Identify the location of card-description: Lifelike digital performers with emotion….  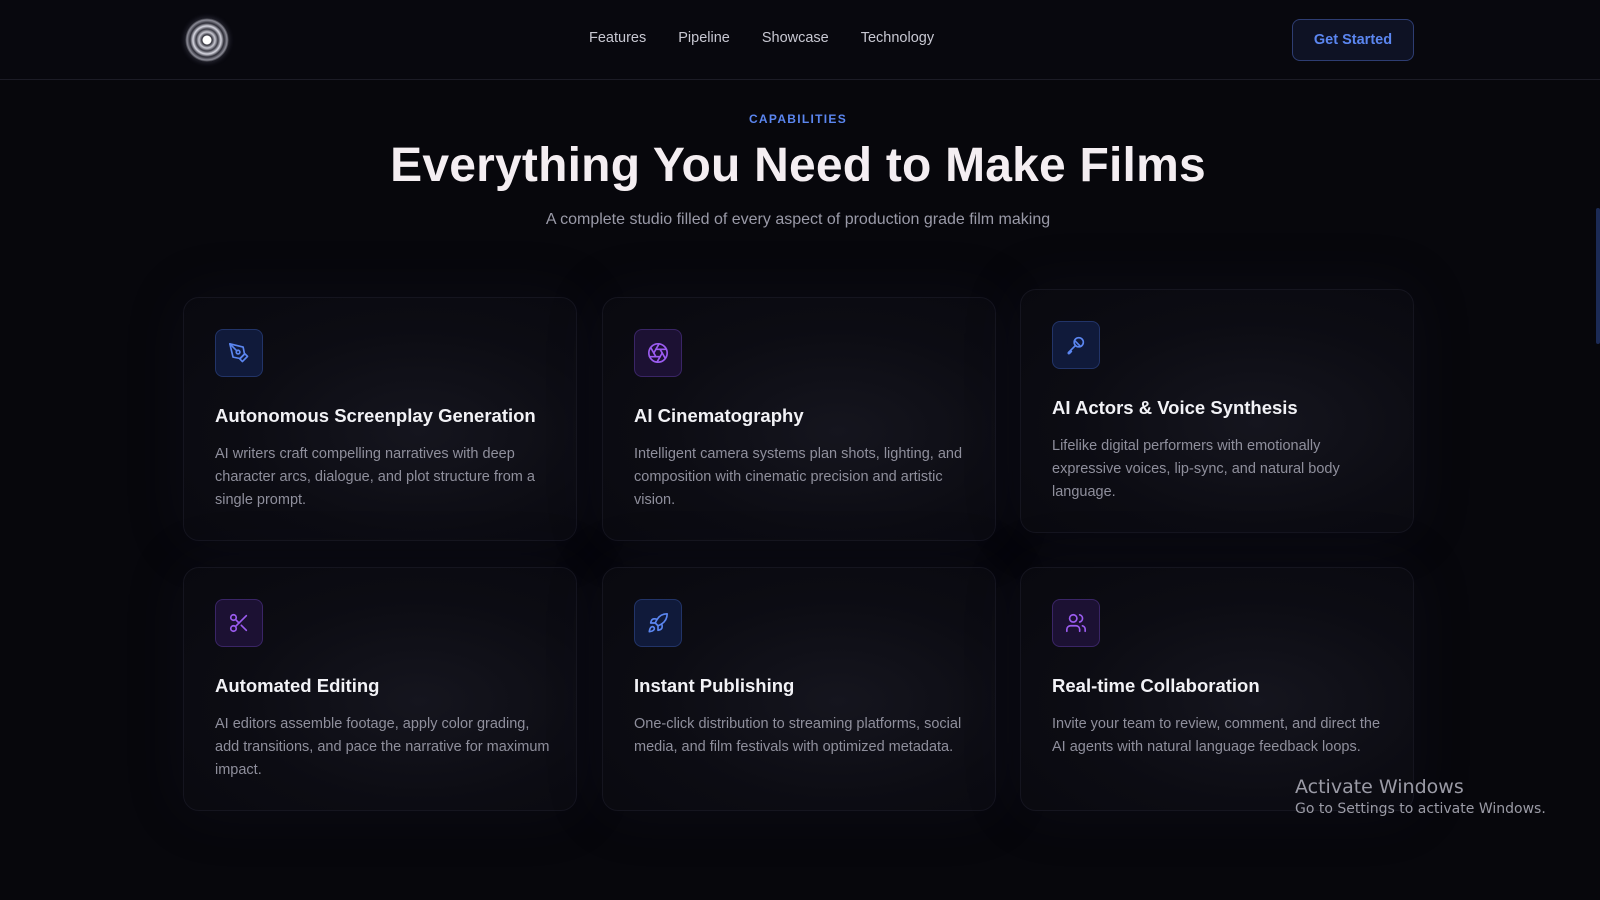
(1196, 469).